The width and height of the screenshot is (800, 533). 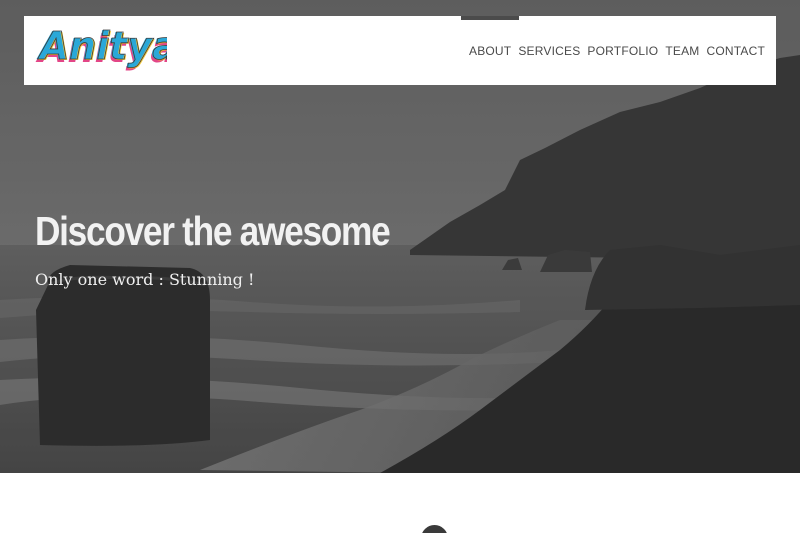 What do you see at coordinates (434, 529) in the screenshot?
I see `scroll-down-button` at bounding box center [434, 529].